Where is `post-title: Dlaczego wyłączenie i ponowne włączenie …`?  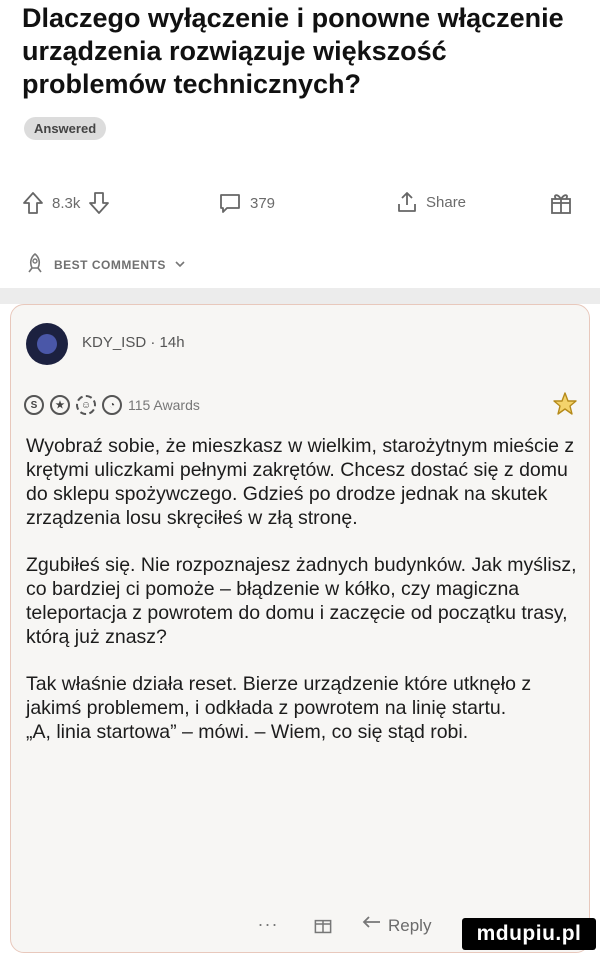
post-title: Dlaczego wyłączenie i ponowne włączenie … is located at coordinates (293, 51).